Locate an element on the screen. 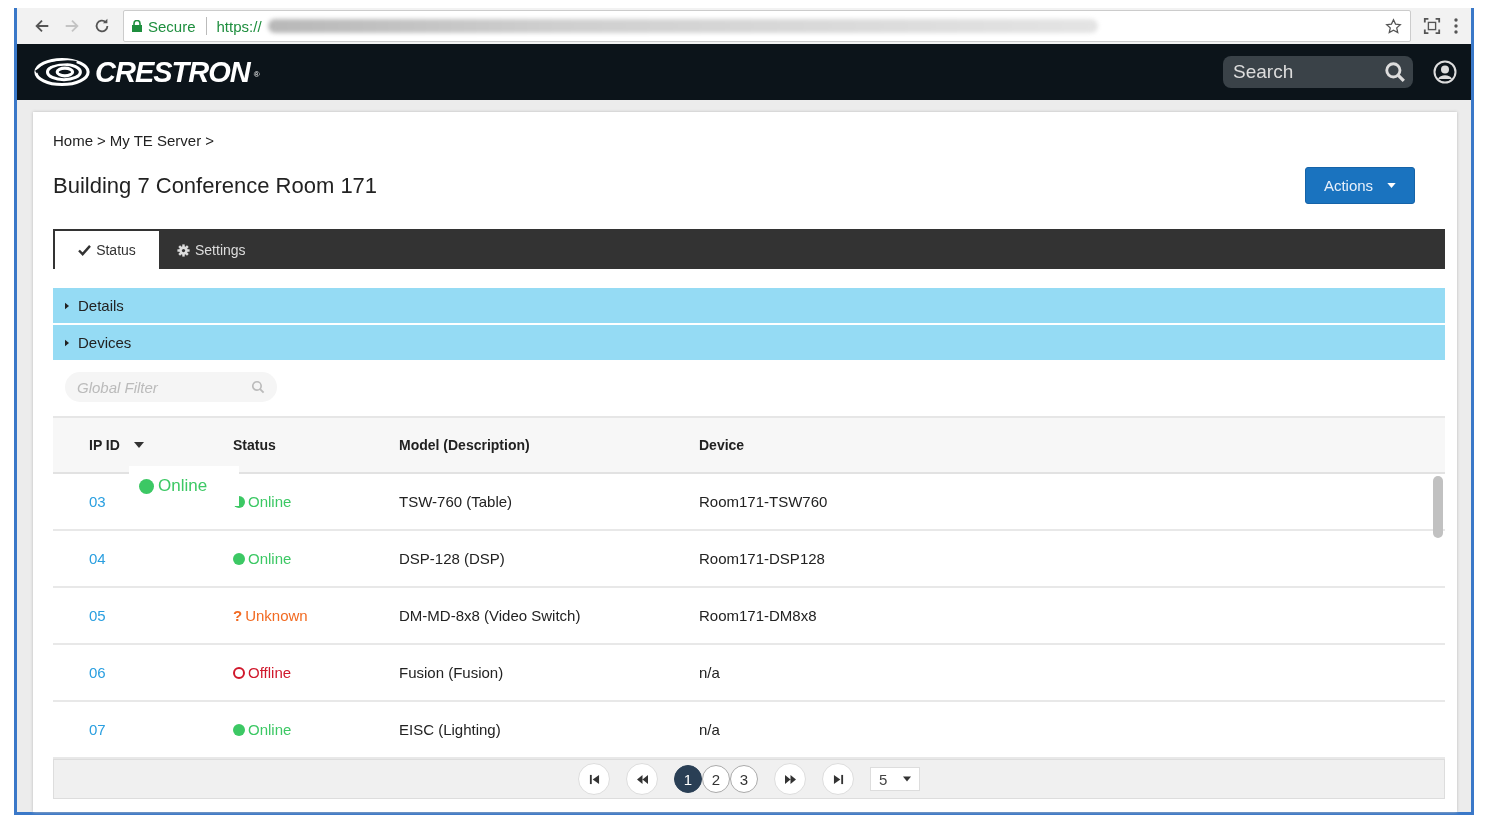 Image resolution: width=1486 pixels, height=815 pixels. tab: Settings is located at coordinates (211, 250).